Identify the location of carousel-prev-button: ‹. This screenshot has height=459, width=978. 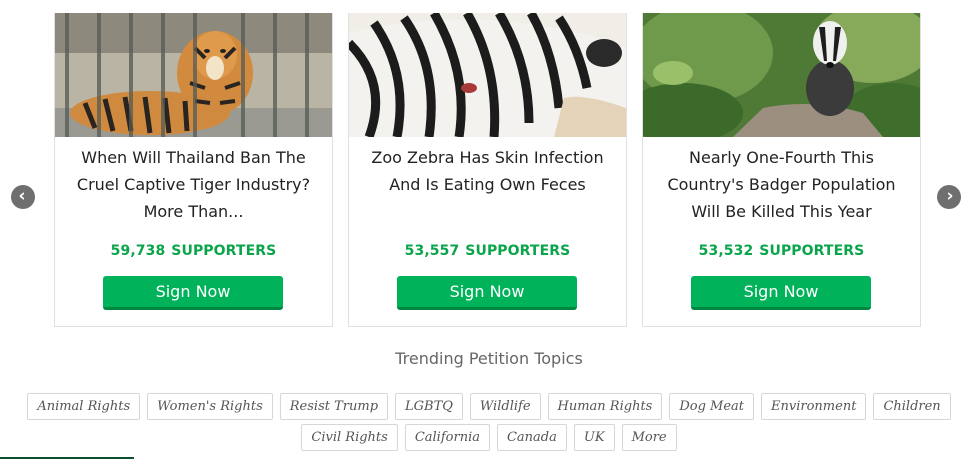
(23, 197).